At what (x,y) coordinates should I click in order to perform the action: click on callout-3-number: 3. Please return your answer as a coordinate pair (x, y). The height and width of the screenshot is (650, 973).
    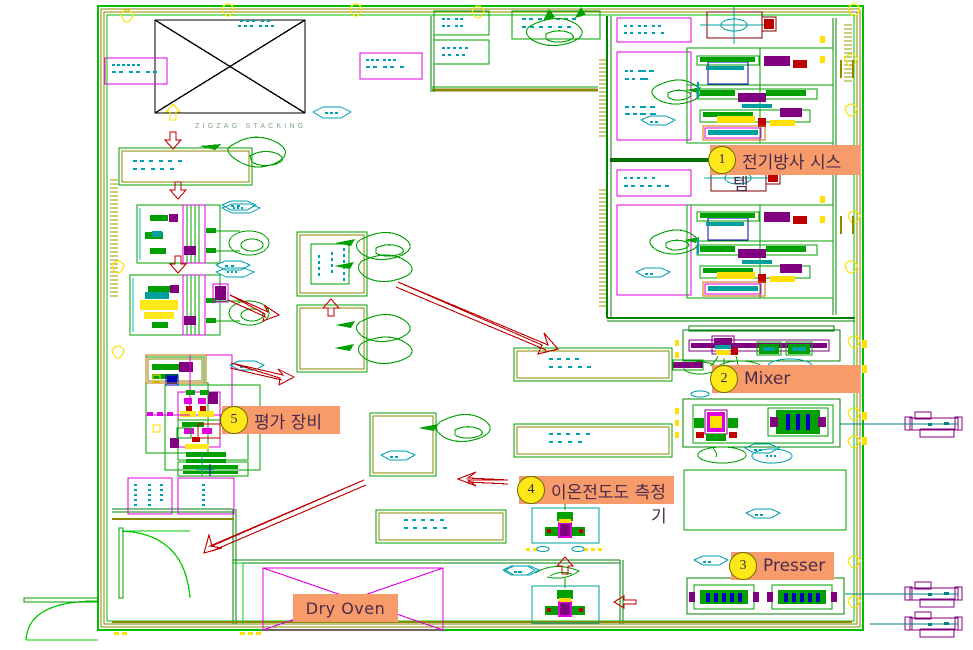
    Looking at the image, I should click on (743, 566).